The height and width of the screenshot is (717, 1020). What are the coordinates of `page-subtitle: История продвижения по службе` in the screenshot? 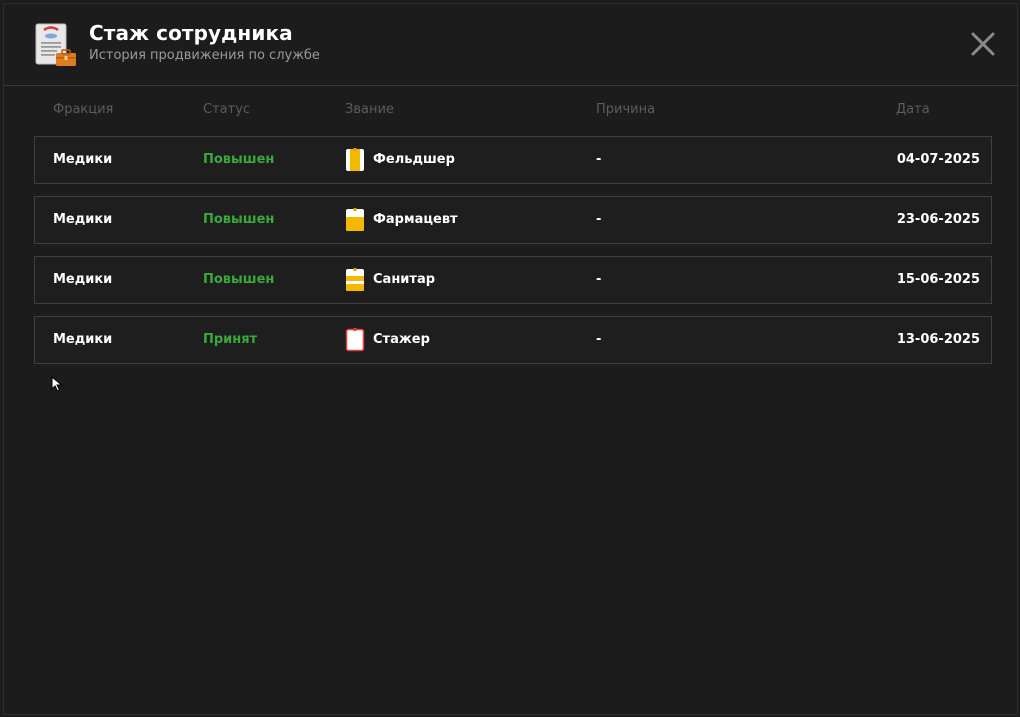 It's located at (204, 55).